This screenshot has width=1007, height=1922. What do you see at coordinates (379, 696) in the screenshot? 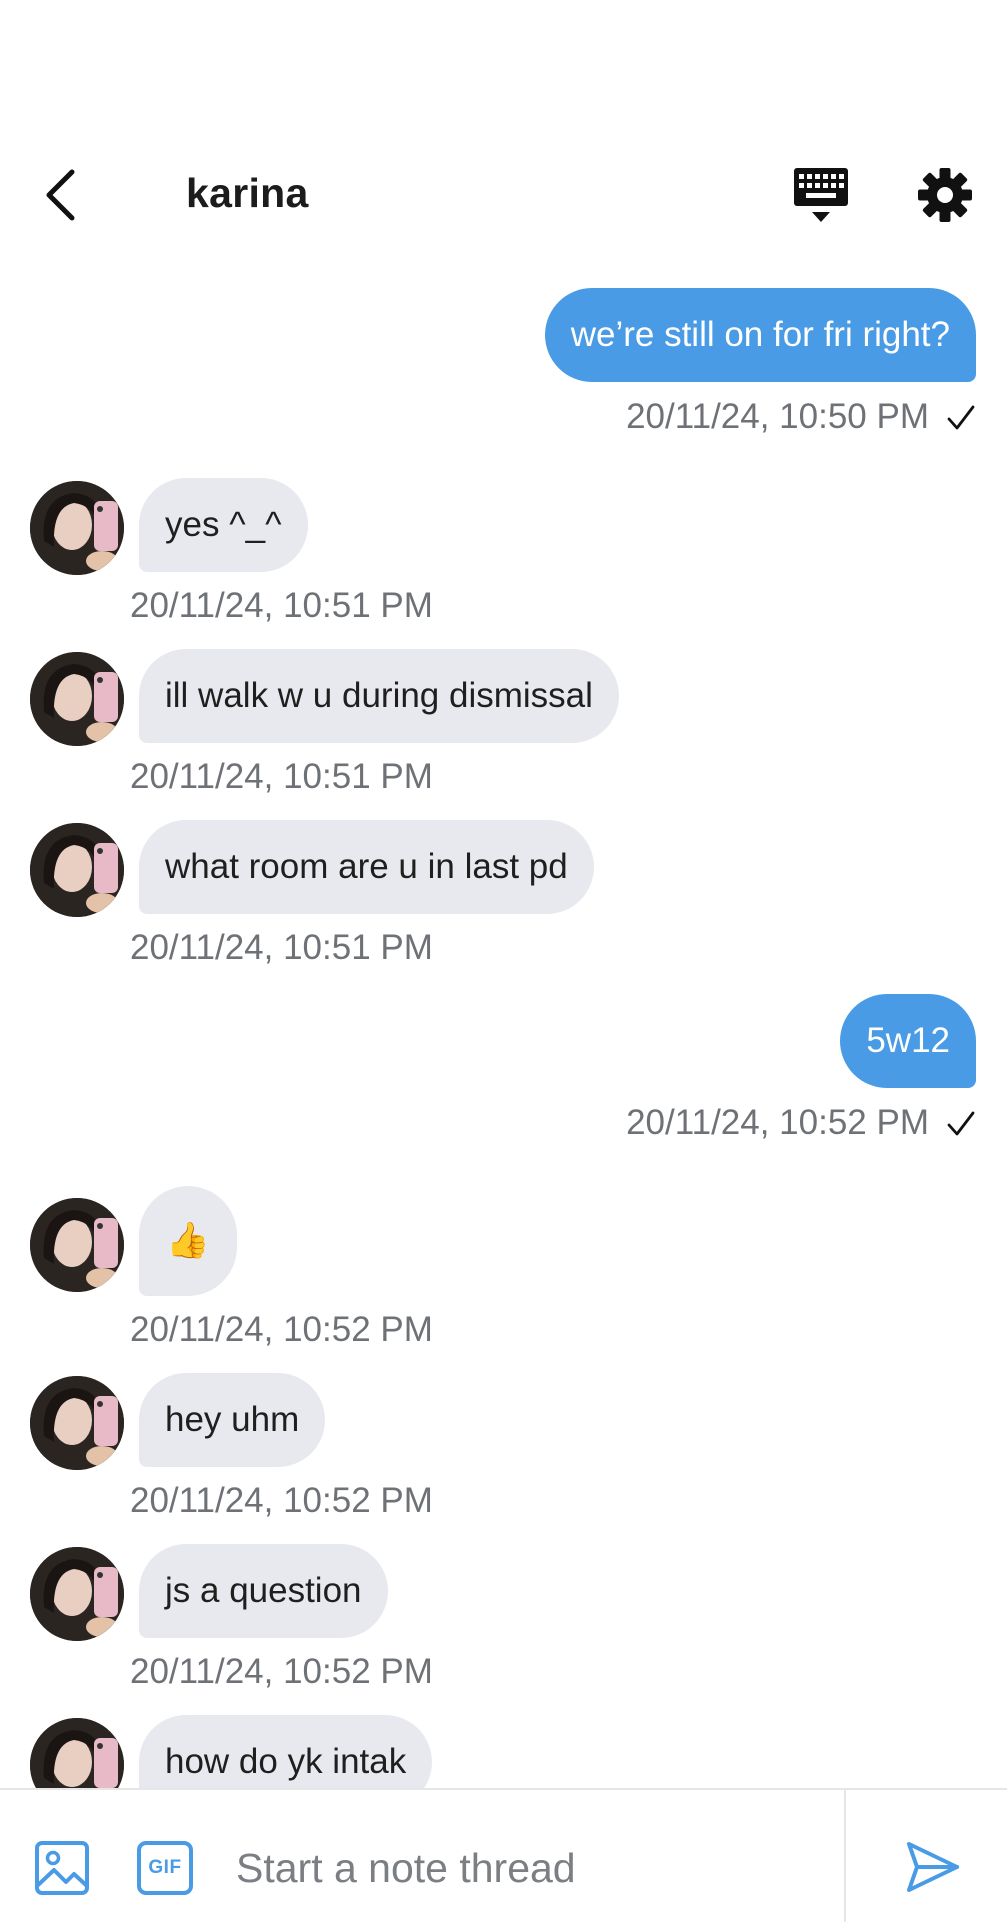
I see `message-bubble-incoming: ill walk w u during dismissal` at bounding box center [379, 696].